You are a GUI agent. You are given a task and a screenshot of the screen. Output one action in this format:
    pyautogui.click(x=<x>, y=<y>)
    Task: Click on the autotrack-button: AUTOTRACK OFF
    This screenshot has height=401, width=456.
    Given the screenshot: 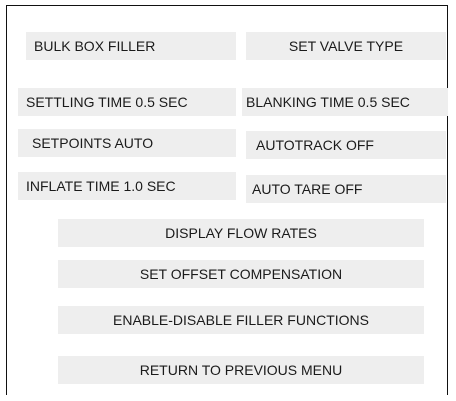 What is the action you would take?
    pyautogui.click(x=346, y=145)
    